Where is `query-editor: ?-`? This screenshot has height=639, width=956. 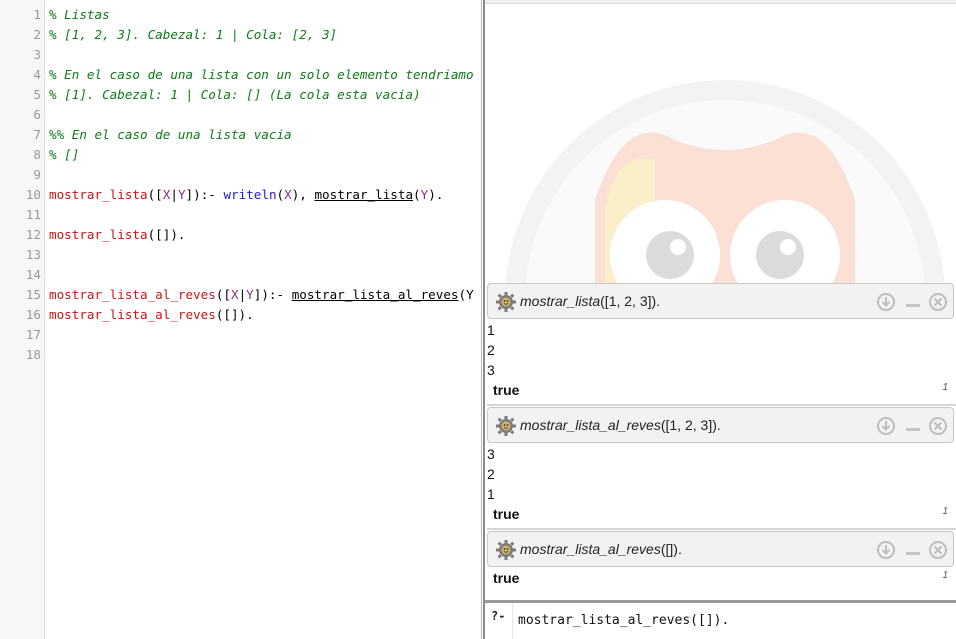 query-editor: ?- is located at coordinates (720, 619).